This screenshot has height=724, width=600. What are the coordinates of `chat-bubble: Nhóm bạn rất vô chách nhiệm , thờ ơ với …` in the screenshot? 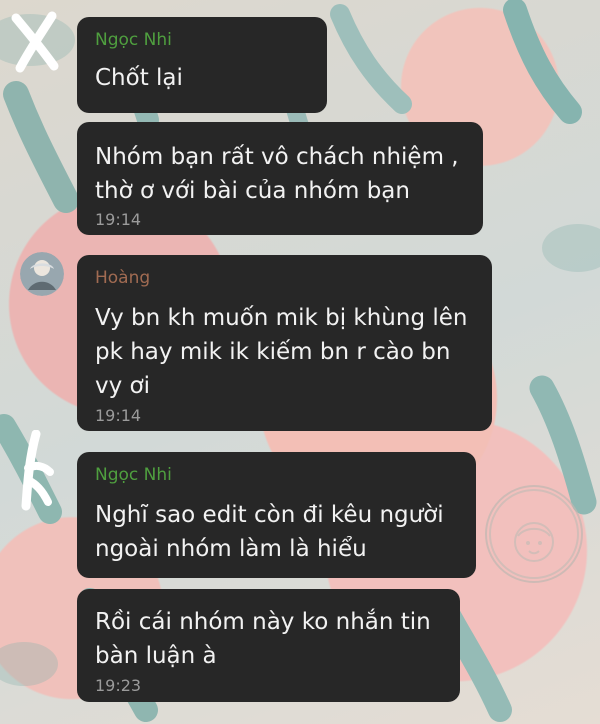 It's located at (280, 178).